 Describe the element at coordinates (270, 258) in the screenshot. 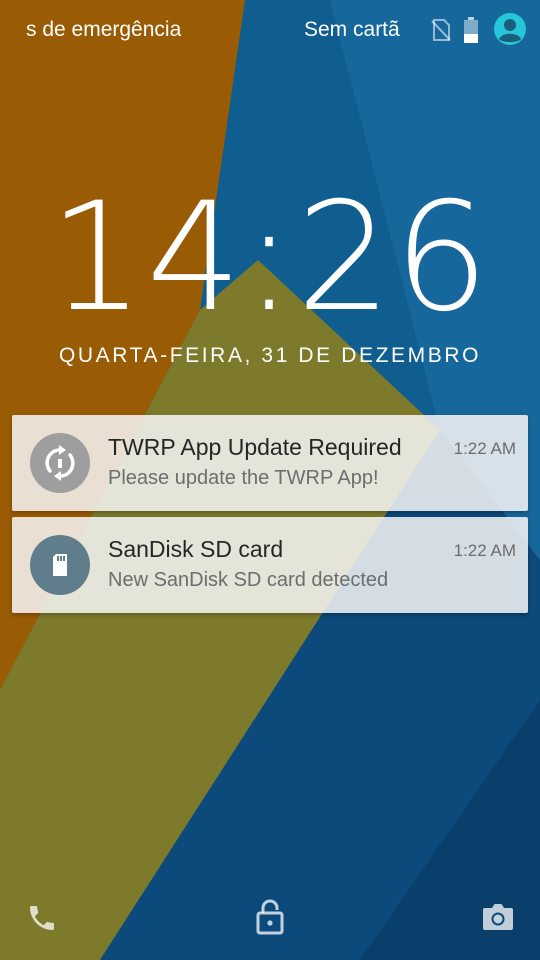

I see `lockscreen-clock: 14:26` at that location.